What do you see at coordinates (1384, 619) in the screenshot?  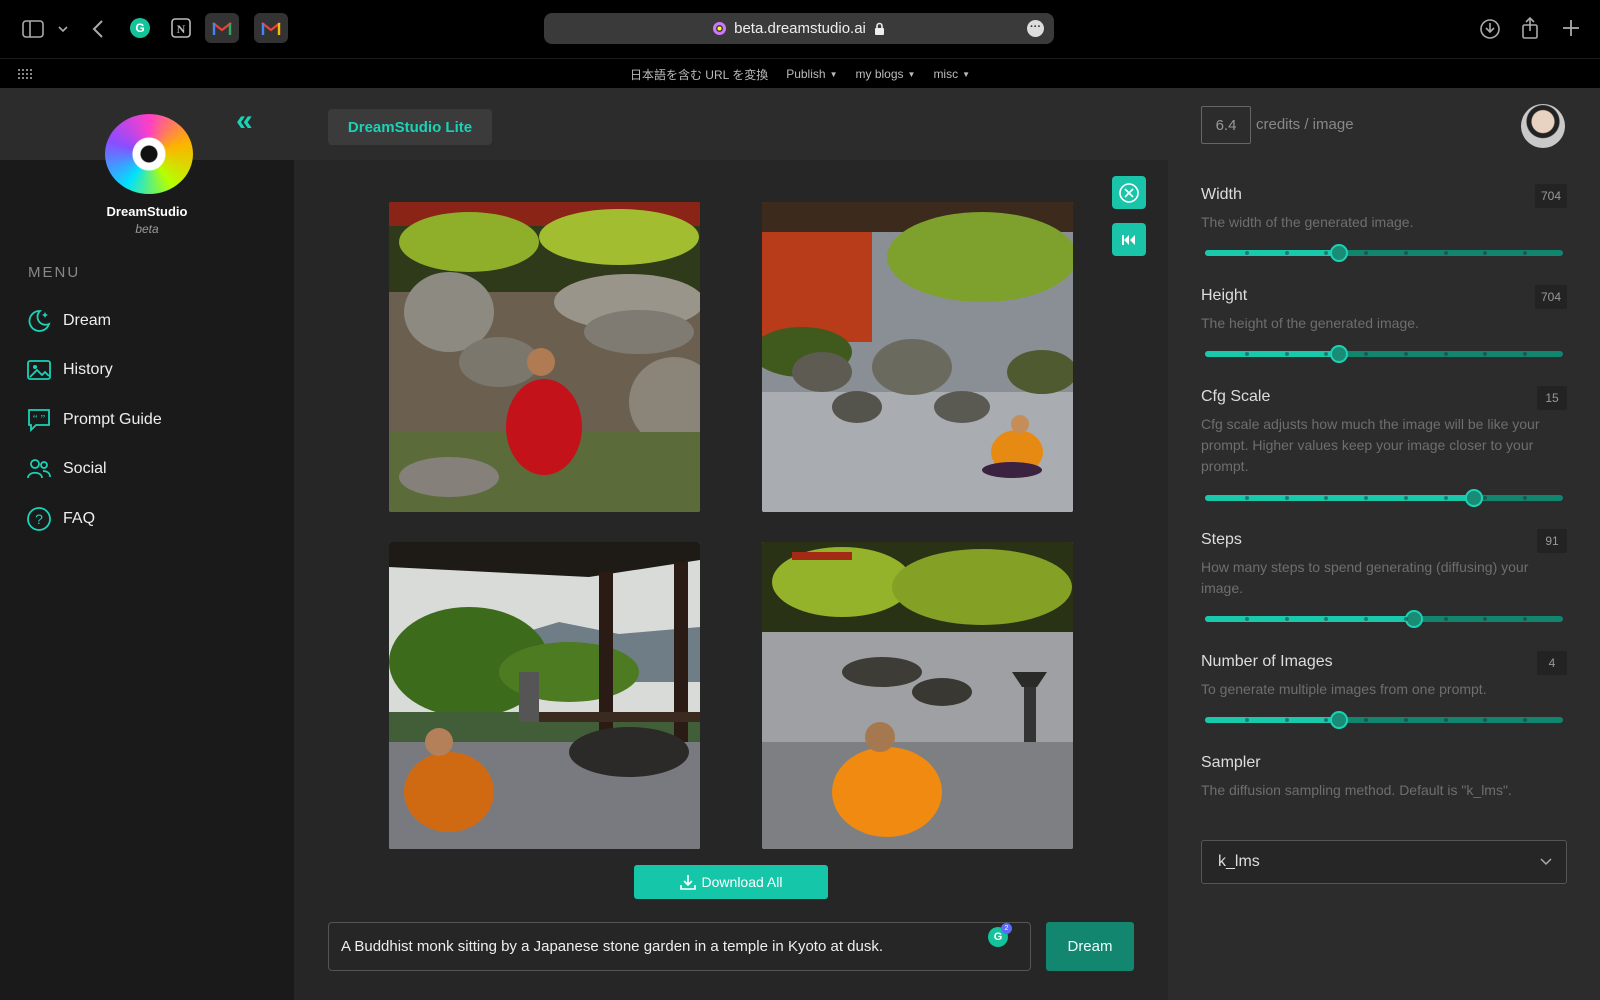 I see `steps-slider` at bounding box center [1384, 619].